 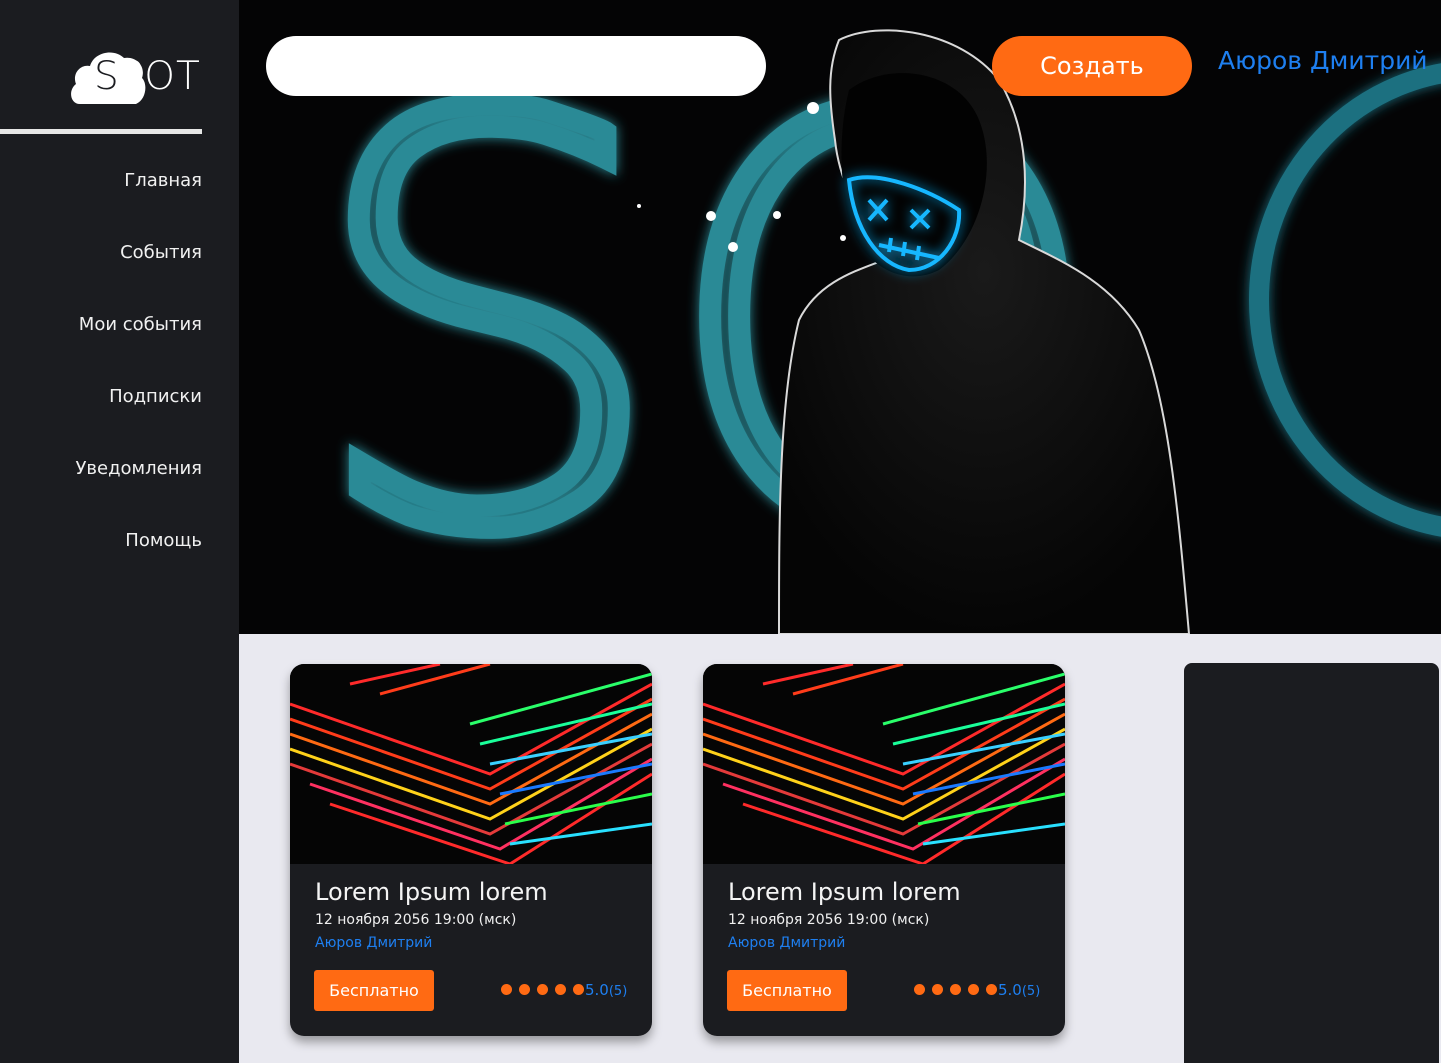 I want to click on user-profile-link: Аюров Дмитрий, so click(x=1323, y=60).